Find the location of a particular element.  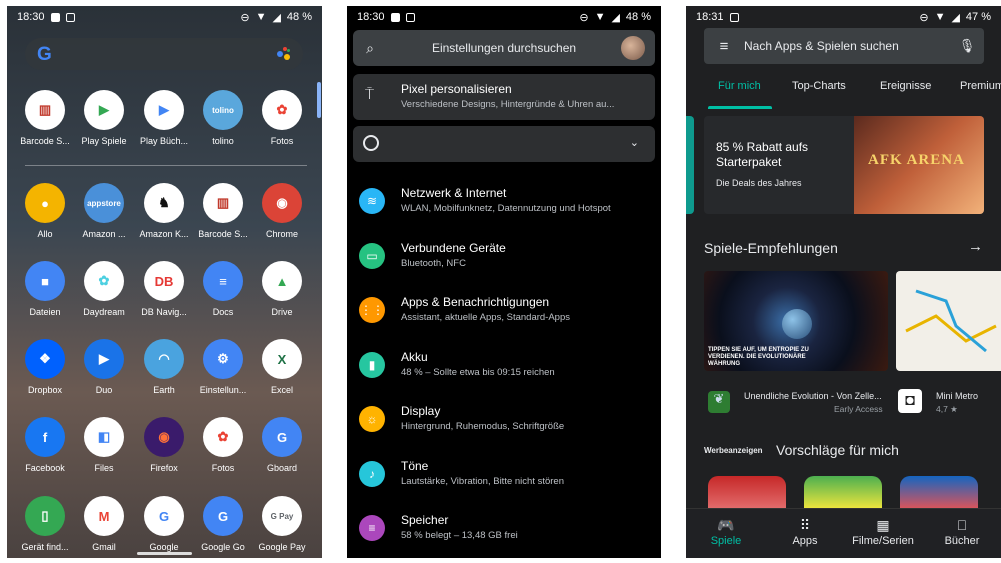

scrollbar is located at coordinates (319, 100).